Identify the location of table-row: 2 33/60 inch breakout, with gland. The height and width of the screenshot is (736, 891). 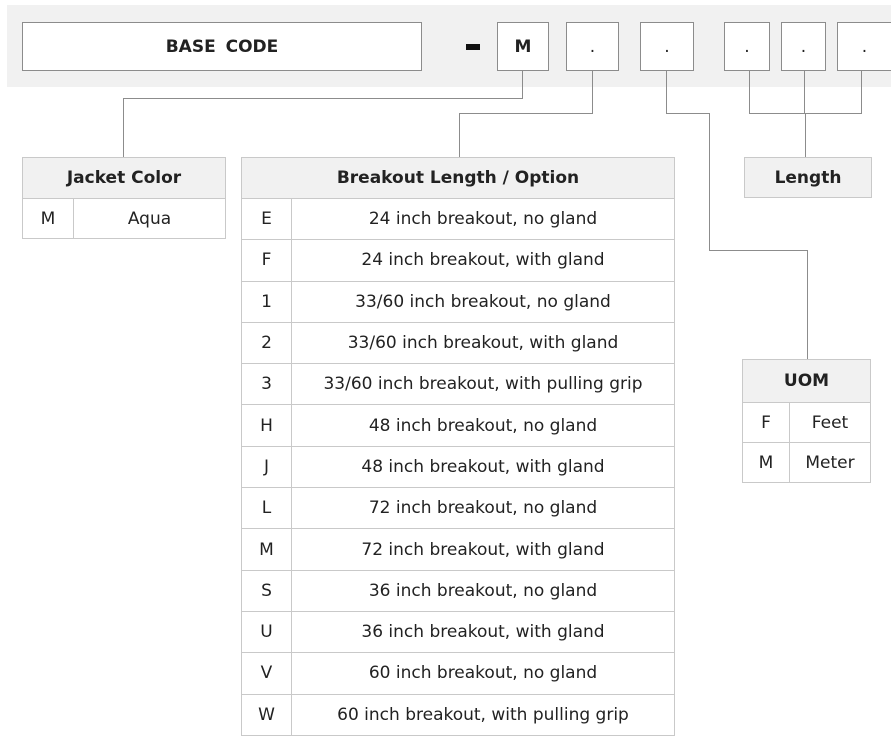
(458, 343).